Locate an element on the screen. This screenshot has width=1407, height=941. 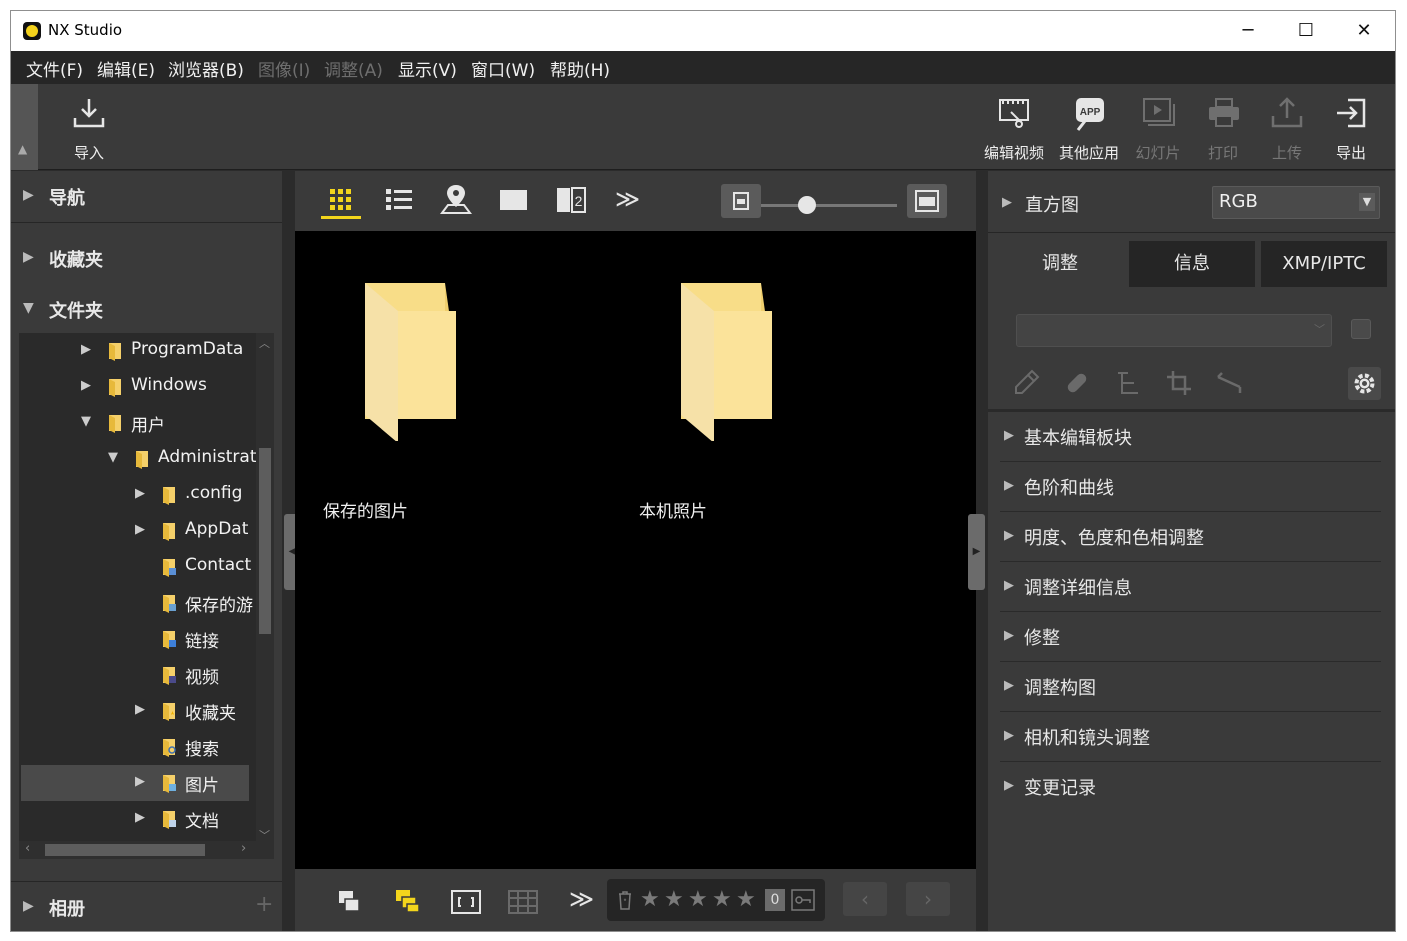
scroll-up-icon: ︿ is located at coordinates (264, 343).